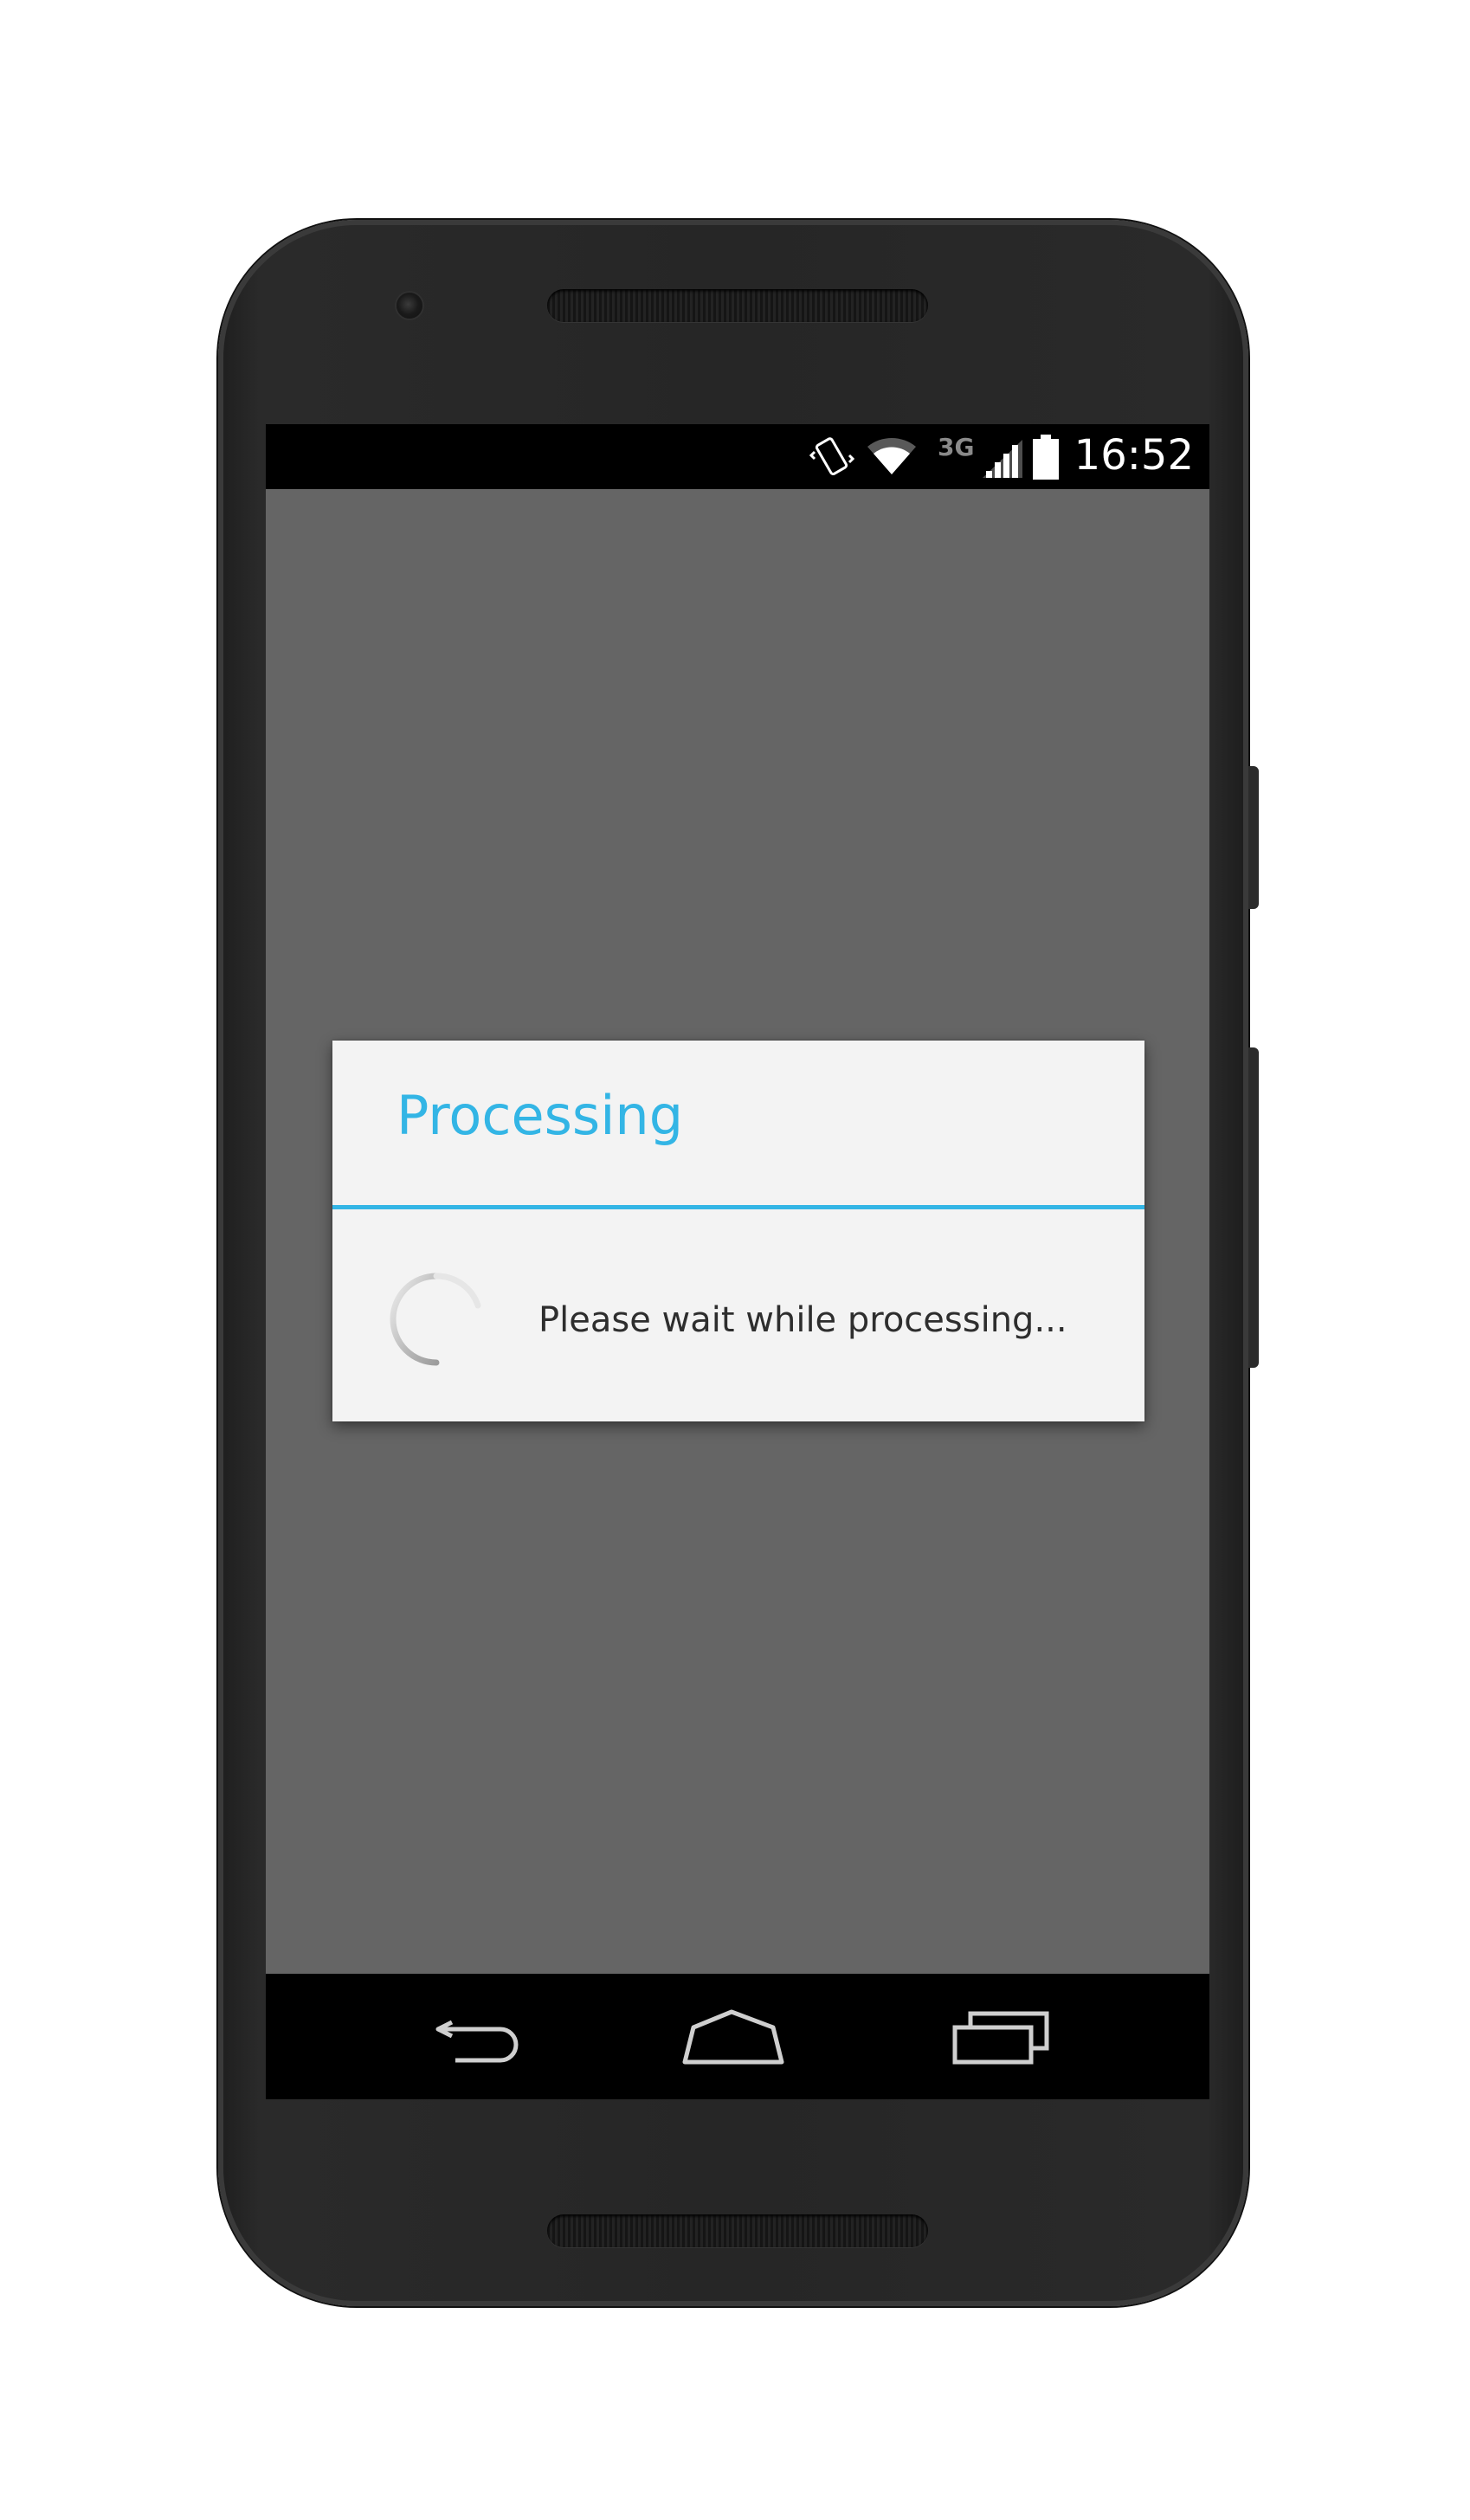 The height and width of the screenshot is (2520, 1470). Describe the element at coordinates (738, 2230) in the screenshot. I see `bottom-speaker` at that location.